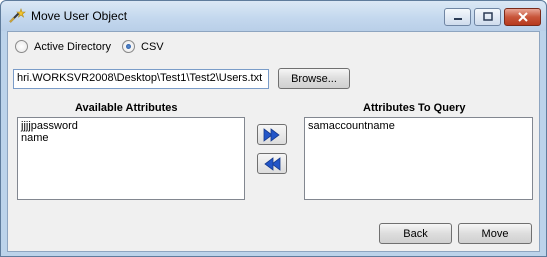  I want to click on double-arrow-left-icon, so click(272, 163).